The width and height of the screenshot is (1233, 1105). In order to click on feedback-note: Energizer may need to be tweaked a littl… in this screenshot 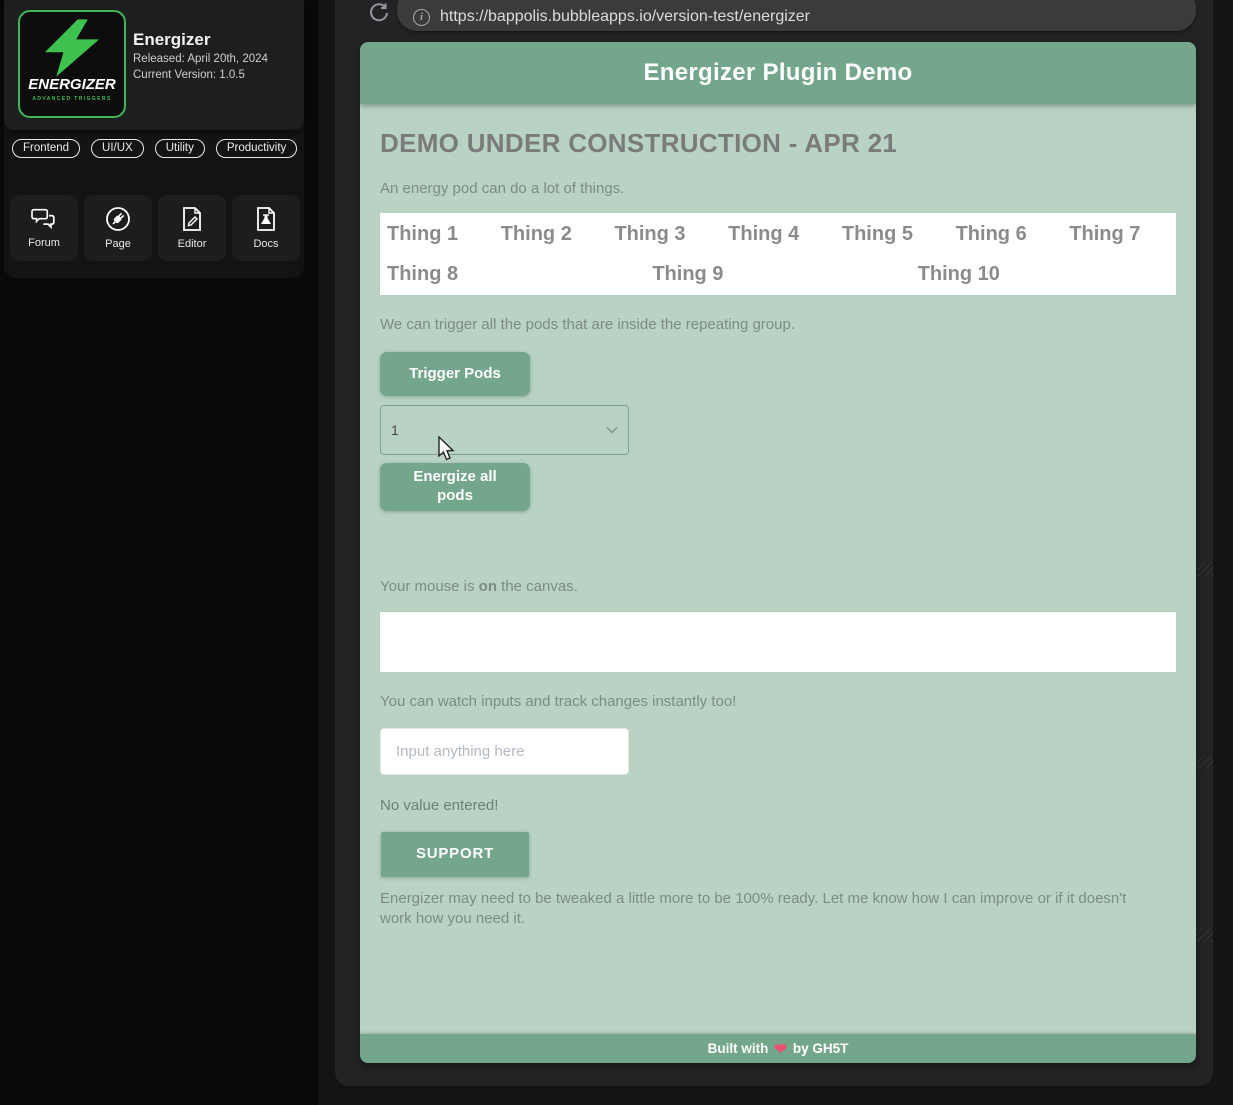, I will do `click(753, 908)`.